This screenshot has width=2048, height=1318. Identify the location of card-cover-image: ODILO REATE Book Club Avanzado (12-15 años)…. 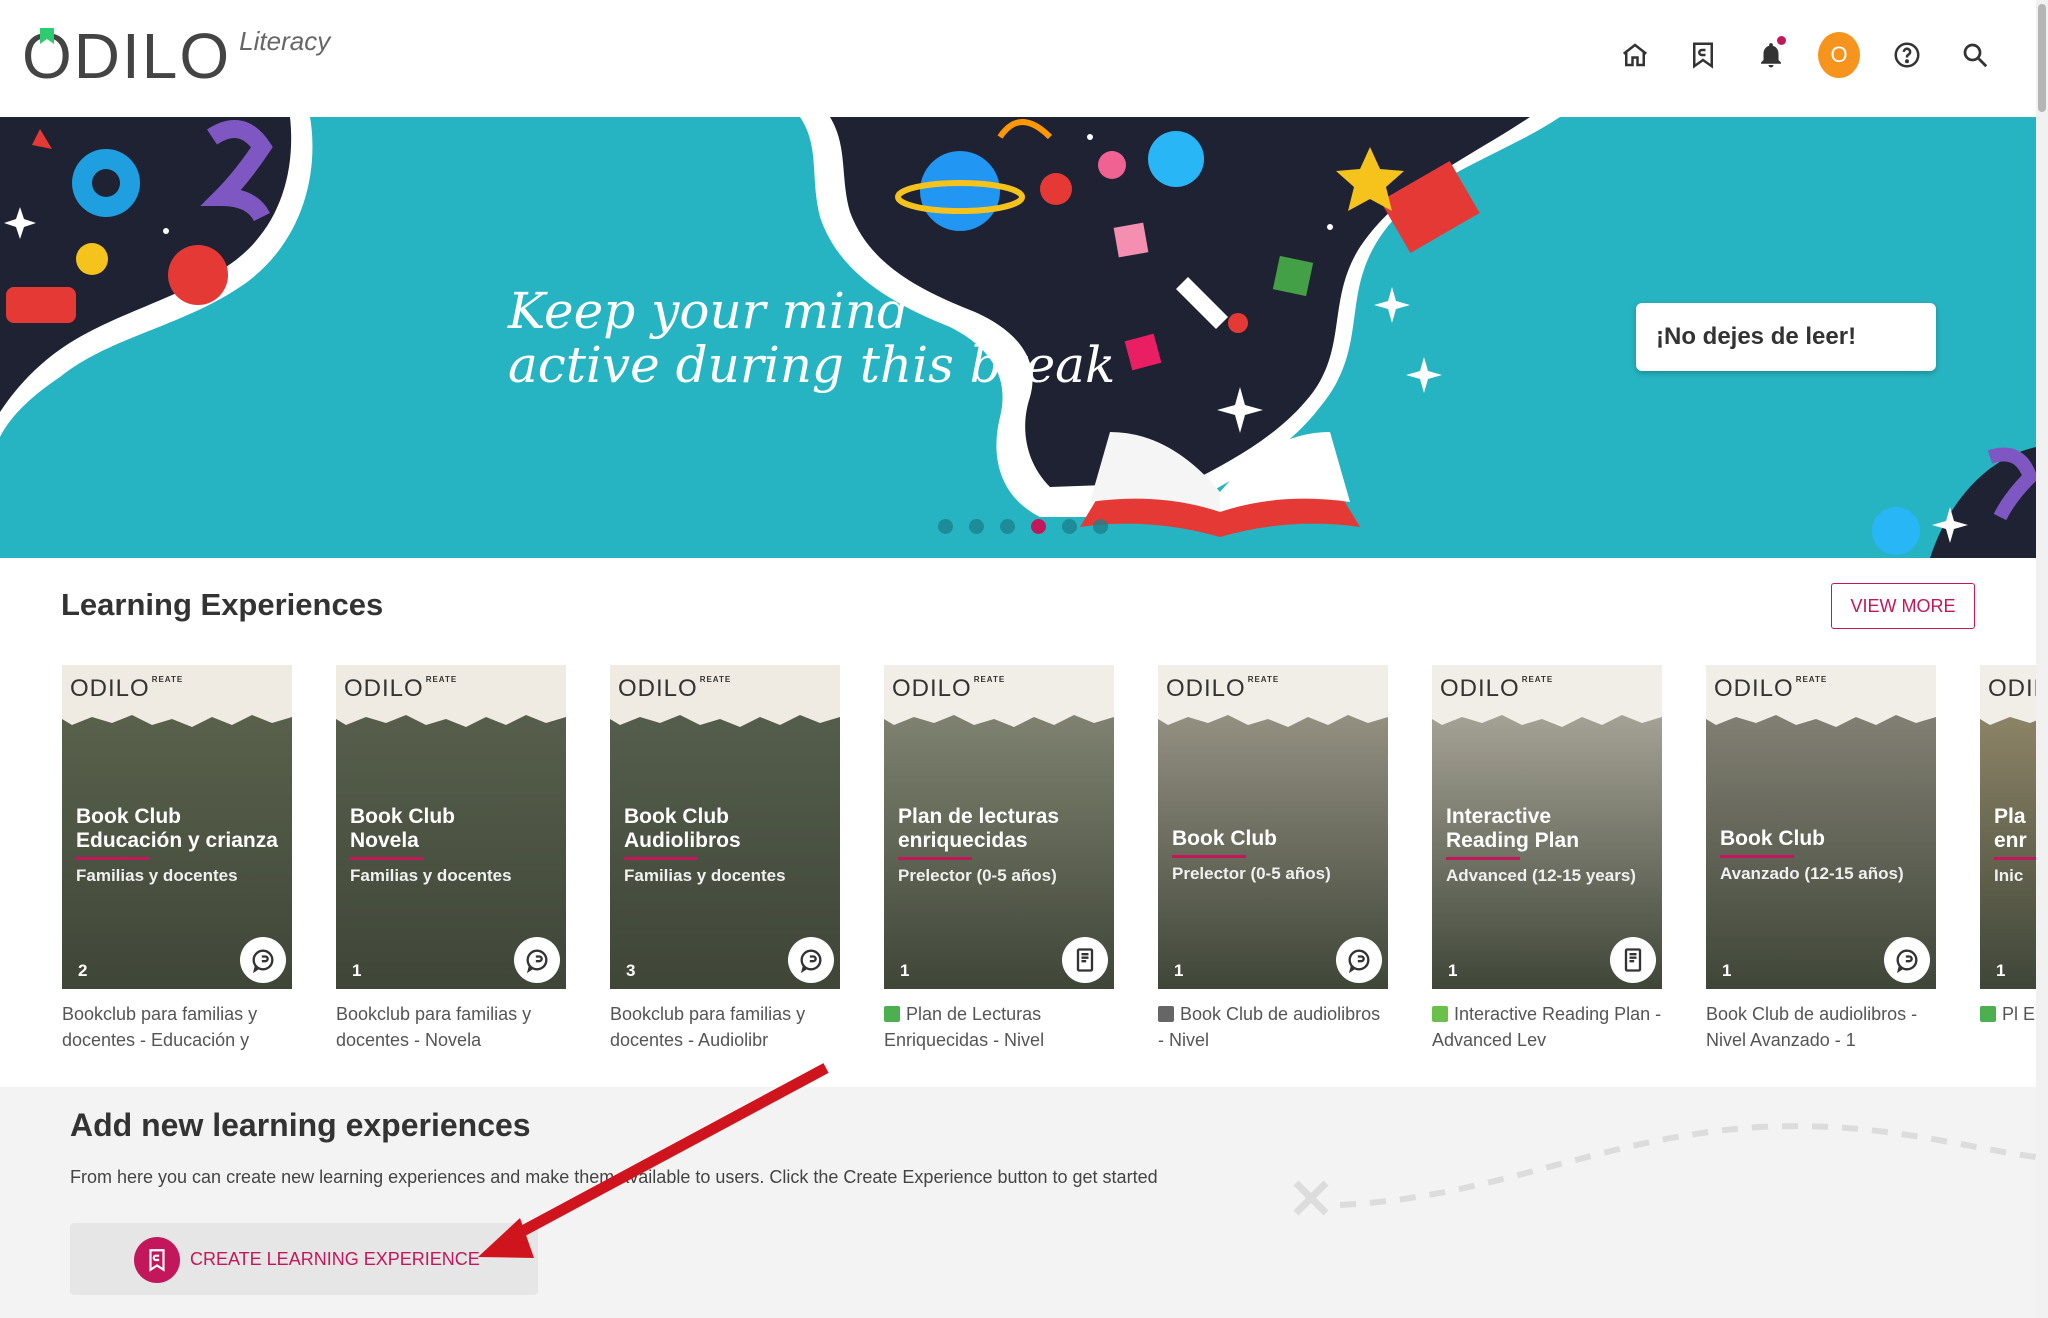
(1821, 827).